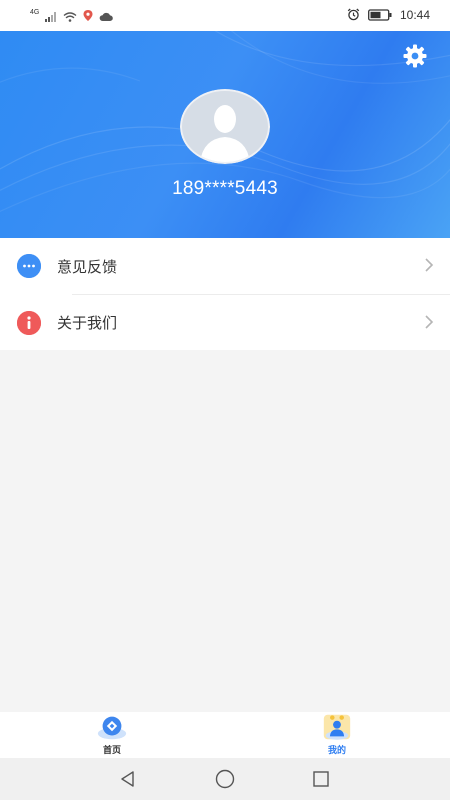  I want to click on back-triangle-icon, so click(127, 779).